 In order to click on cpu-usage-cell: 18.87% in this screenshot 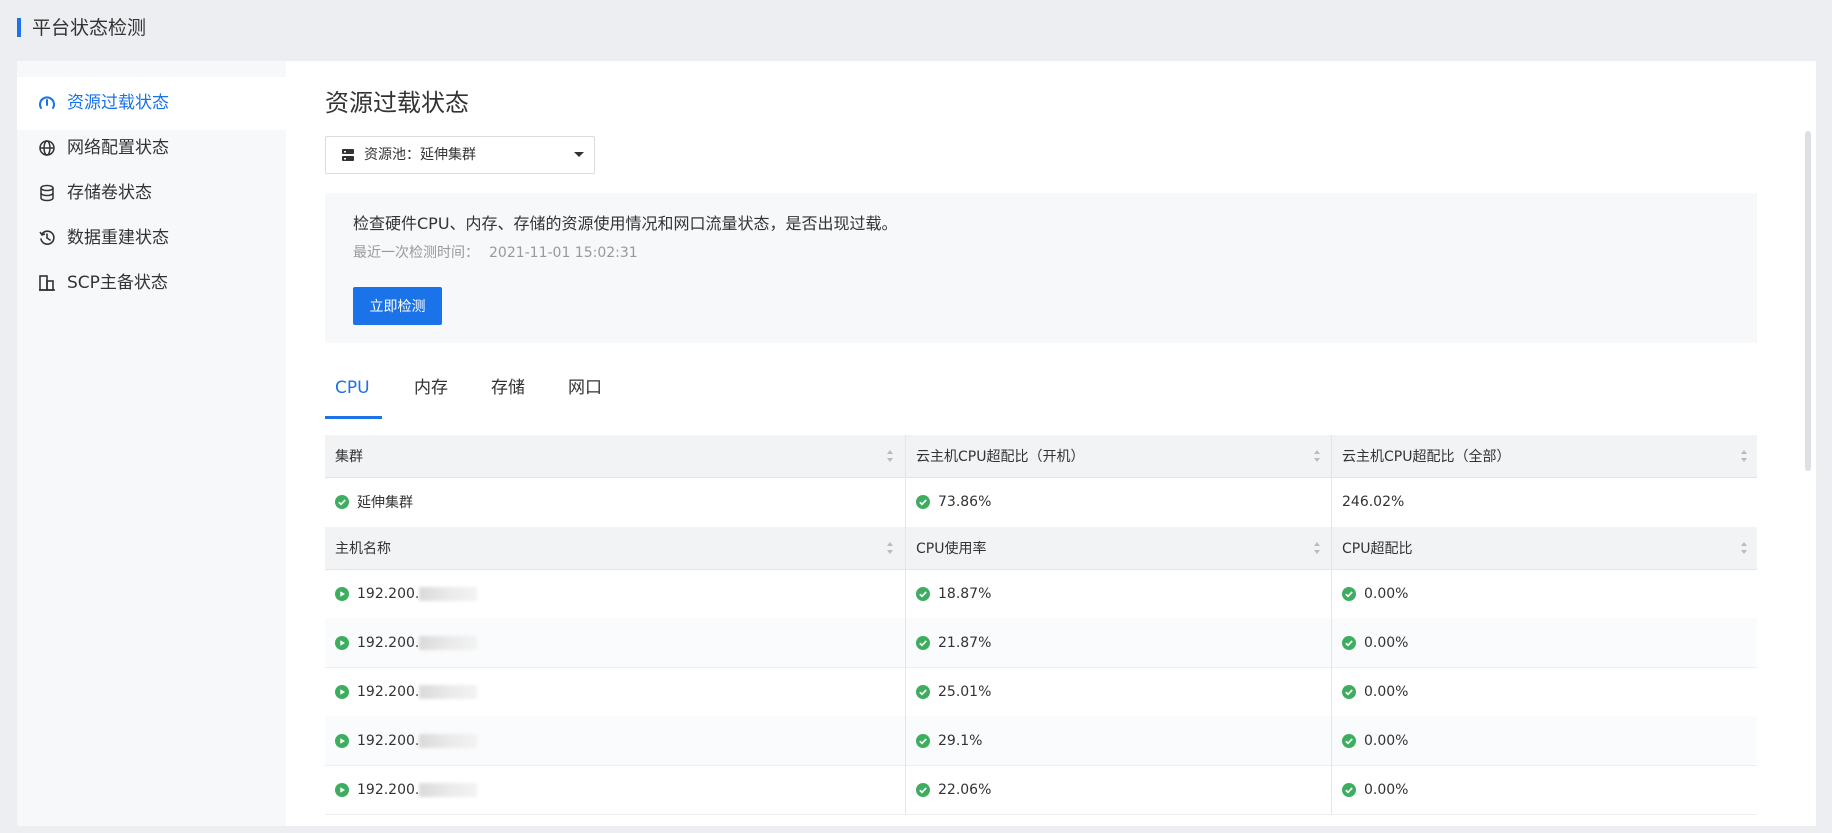, I will do `click(1118, 593)`.